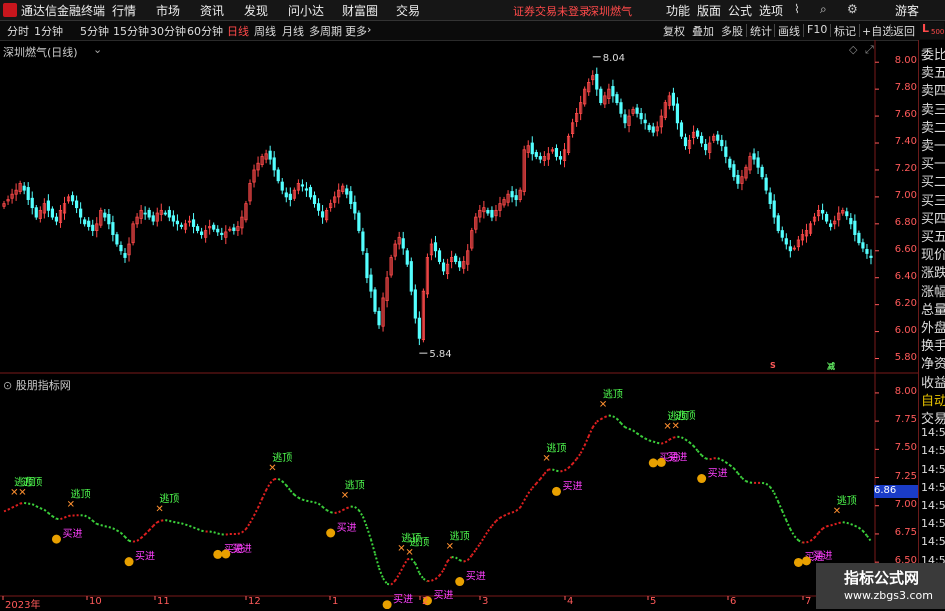 The width and height of the screenshot is (945, 611). What do you see at coordinates (897, 330) in the screenshot?
I see `price-tick-label: 6.00` at bounding box center [897, 330].